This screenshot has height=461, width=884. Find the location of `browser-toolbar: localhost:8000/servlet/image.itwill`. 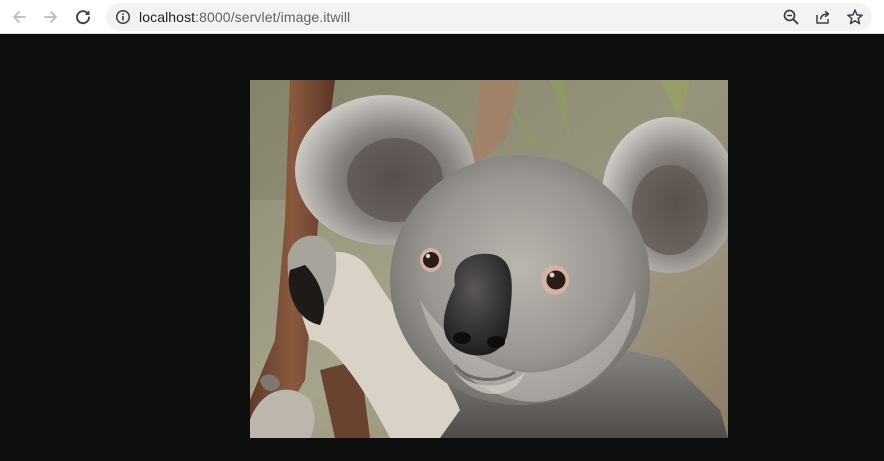

browser-toolbar: localhost:8000/servlet/image.itwill is located at coordinates (442, 17).